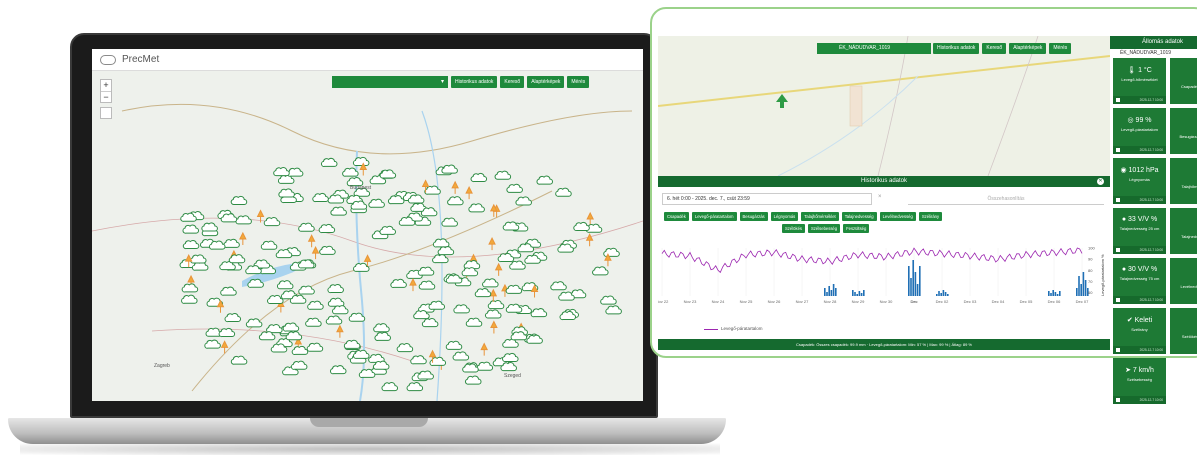  What do you see at coordinates (106, 96) in the screenshot?
I see `zoom-out-button: −` at bounding box center [106, 96].